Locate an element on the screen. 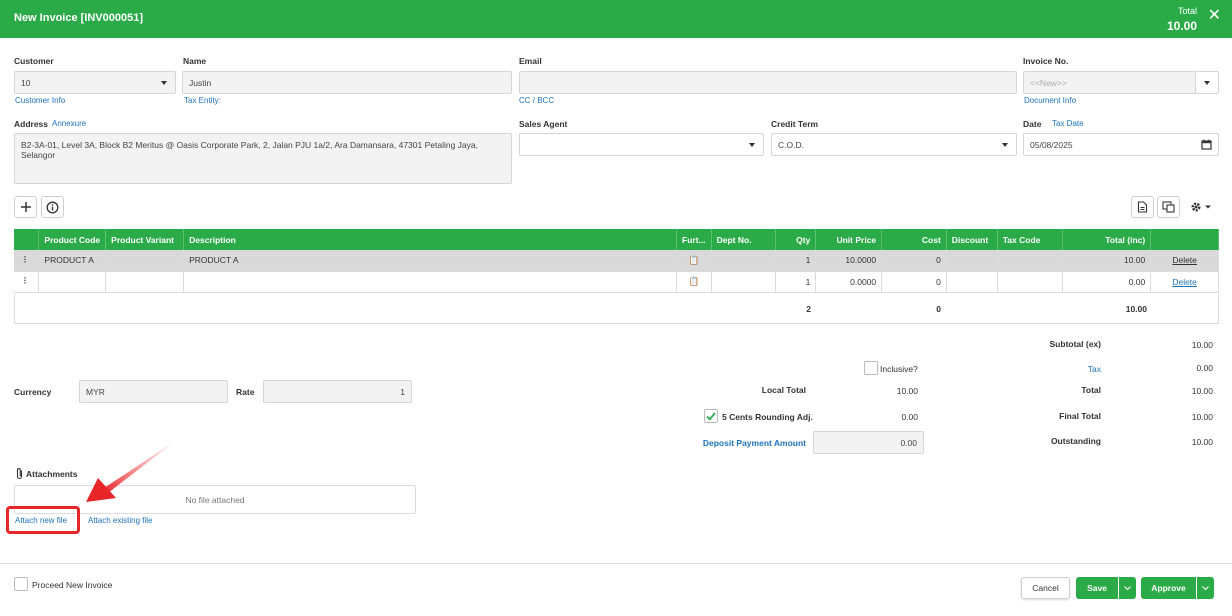  column-header: Tax Code is located at coordinates (1030, 239).